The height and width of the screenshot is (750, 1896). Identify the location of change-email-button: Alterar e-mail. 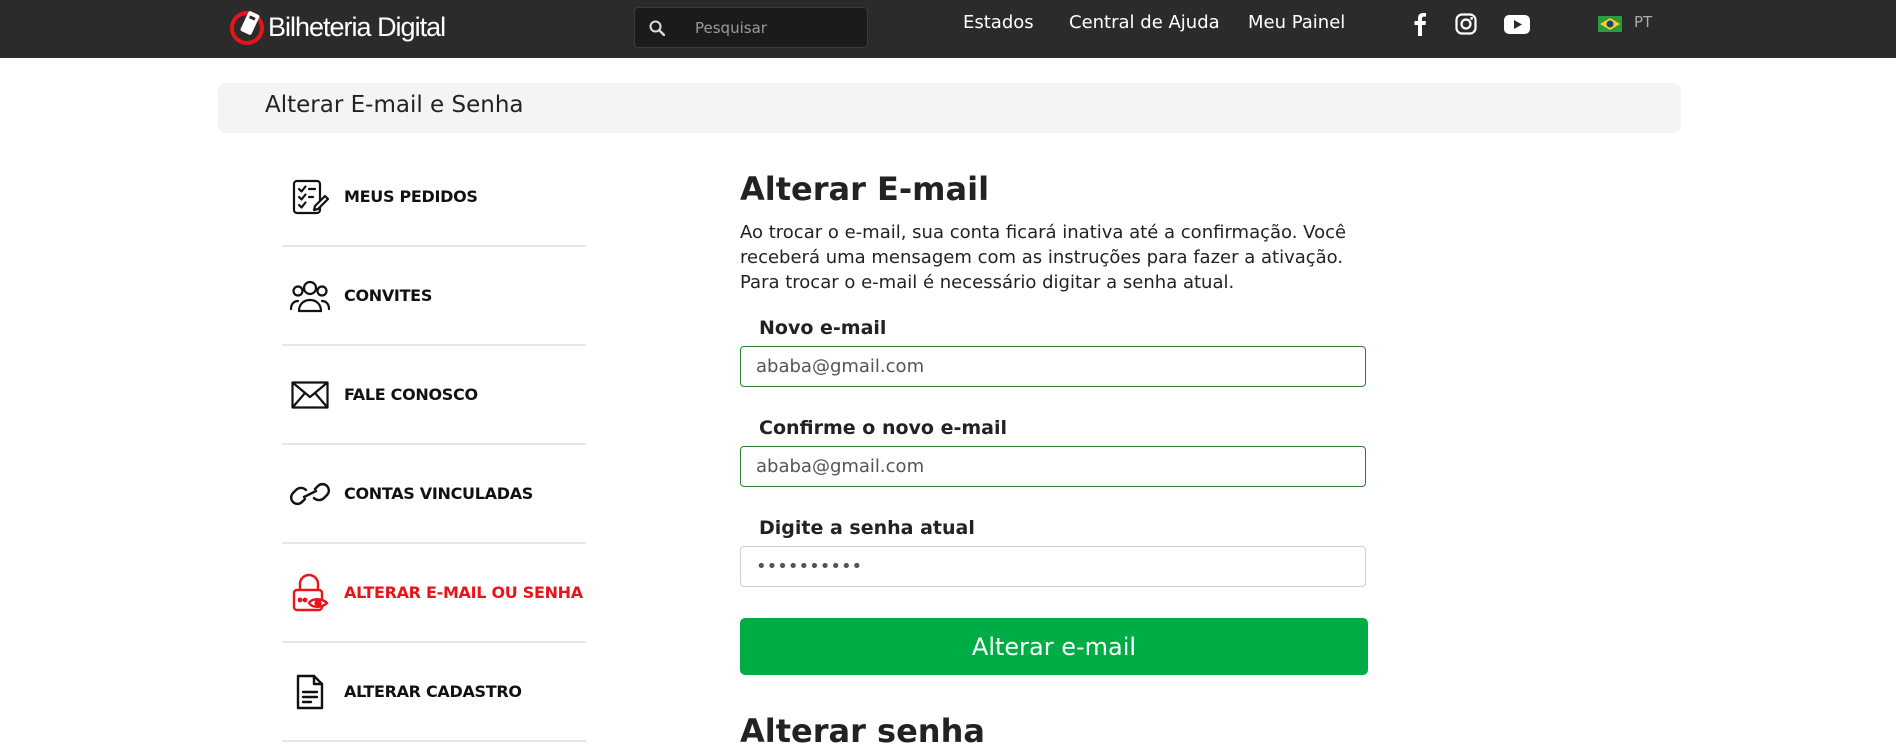
(1054, 646).